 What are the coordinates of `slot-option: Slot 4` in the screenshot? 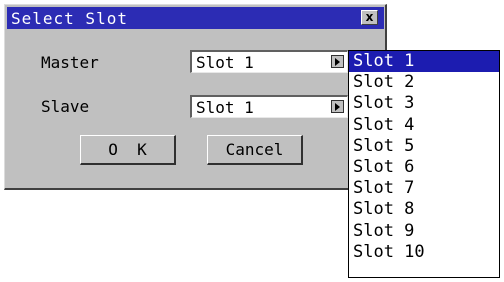 It's located at (424, 125).